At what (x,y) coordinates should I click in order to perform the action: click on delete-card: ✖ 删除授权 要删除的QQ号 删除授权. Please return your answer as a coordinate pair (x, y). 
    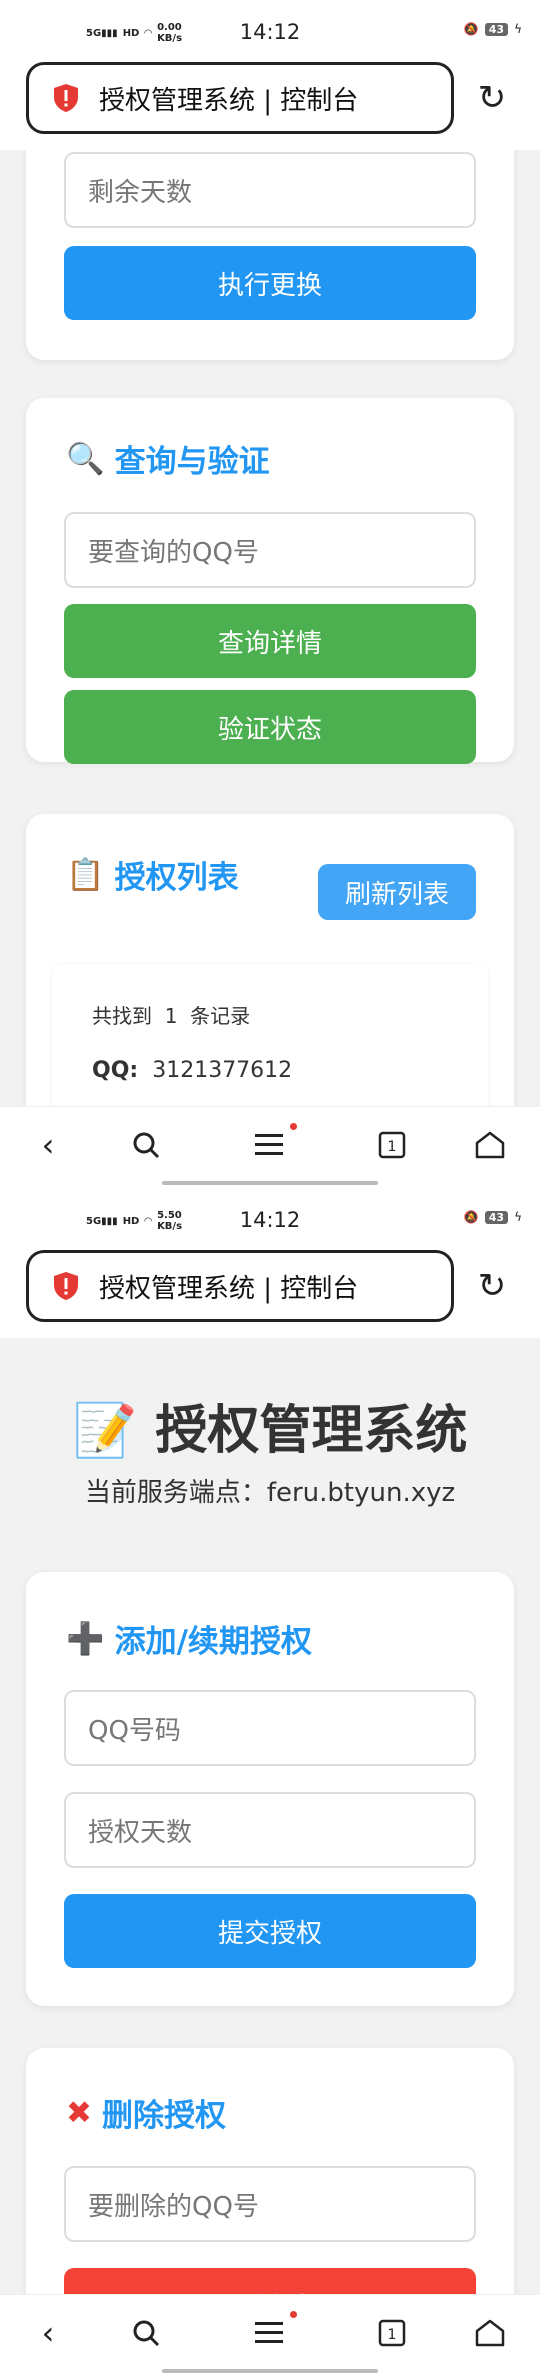
    Looking at the image, I should click on (270, 2171).